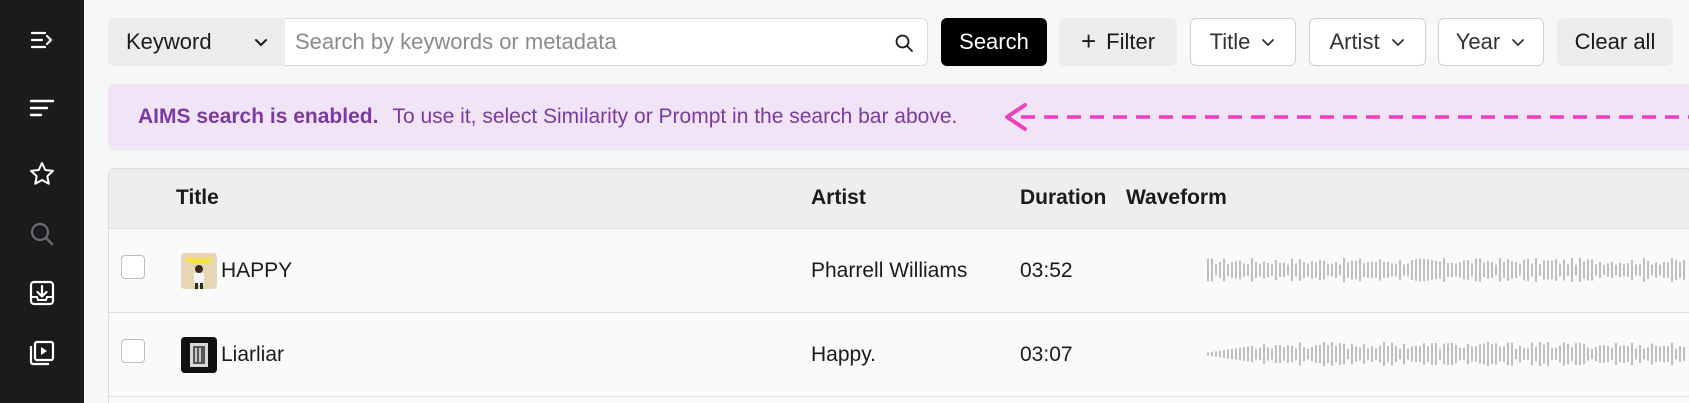 Image resolution: width=1689 pixels, height=403 pixels. What do you see at coordinates (1063, 198) in the screenshot?
I see `column-header-duration: Duration` at bounding box center [1063, 198].